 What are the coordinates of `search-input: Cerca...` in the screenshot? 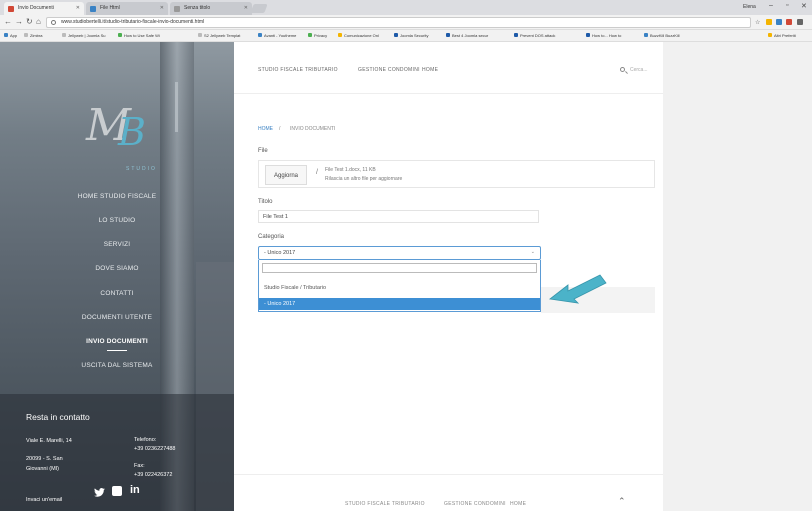 It's located at (639, 70).